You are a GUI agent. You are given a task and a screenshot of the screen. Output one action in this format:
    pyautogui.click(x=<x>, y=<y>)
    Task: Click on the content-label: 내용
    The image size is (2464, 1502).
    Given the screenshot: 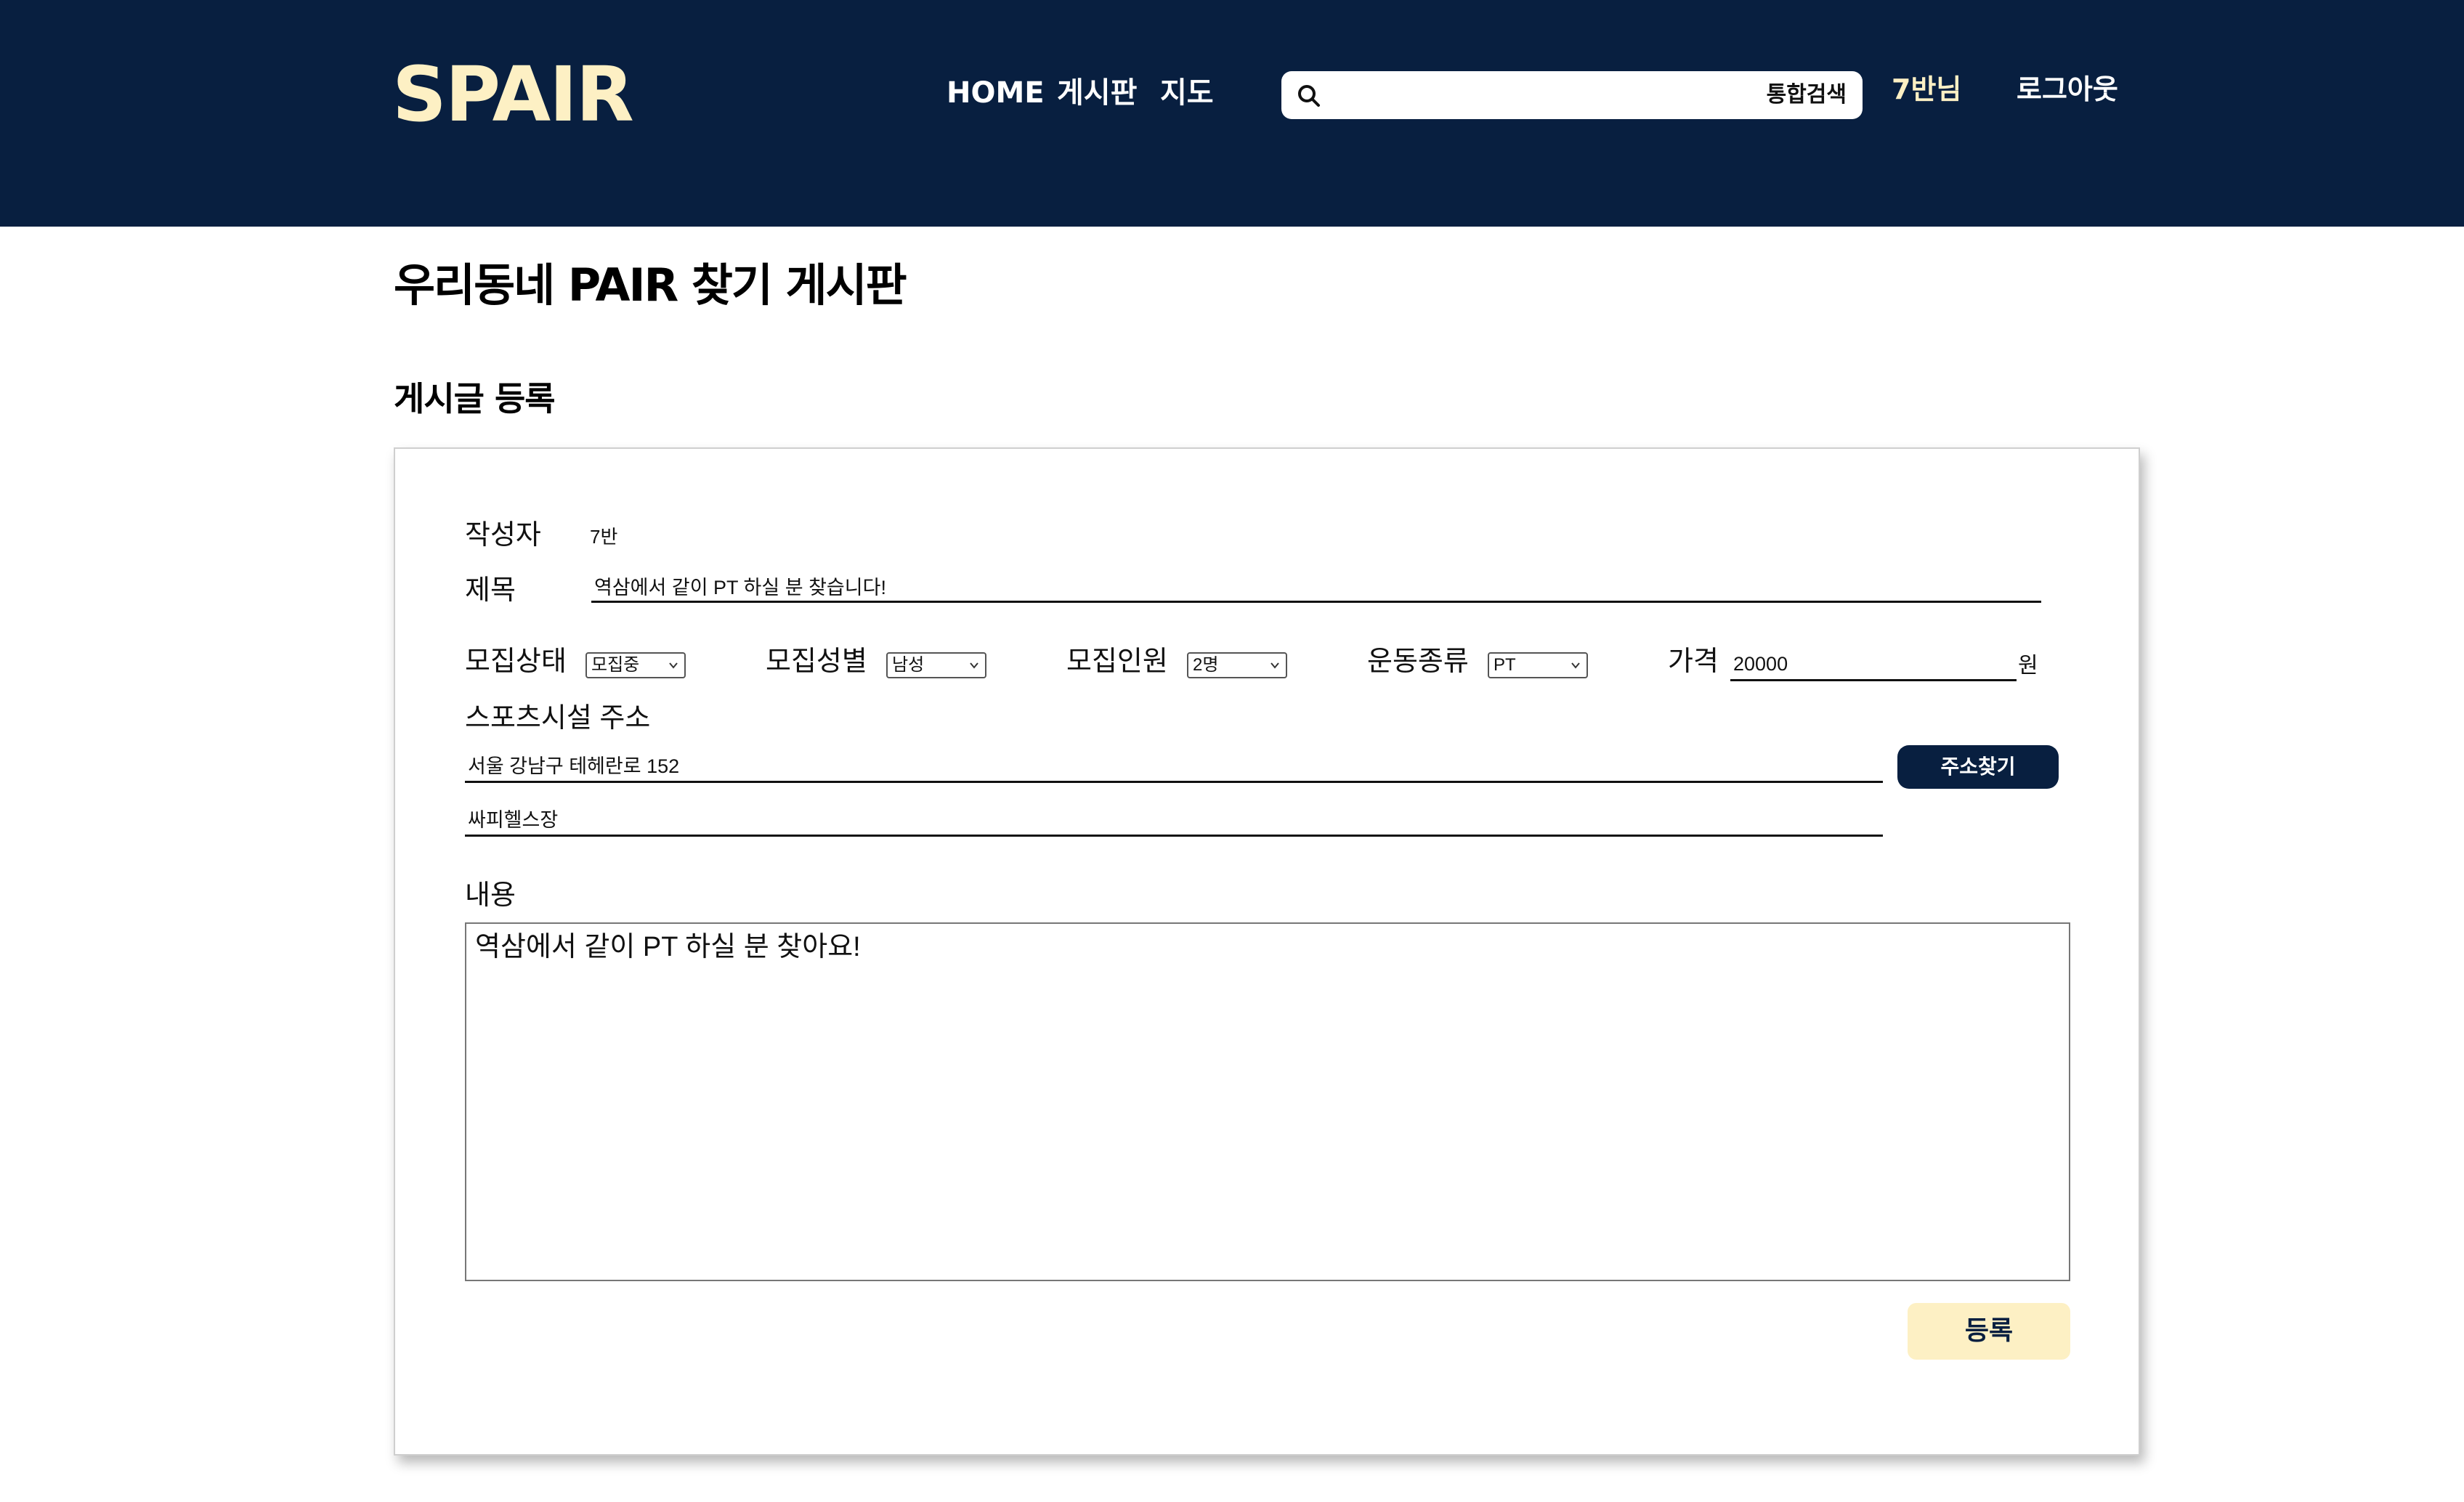 What is the action you would take?
    pyautogui.click(x=490, y=895)
    